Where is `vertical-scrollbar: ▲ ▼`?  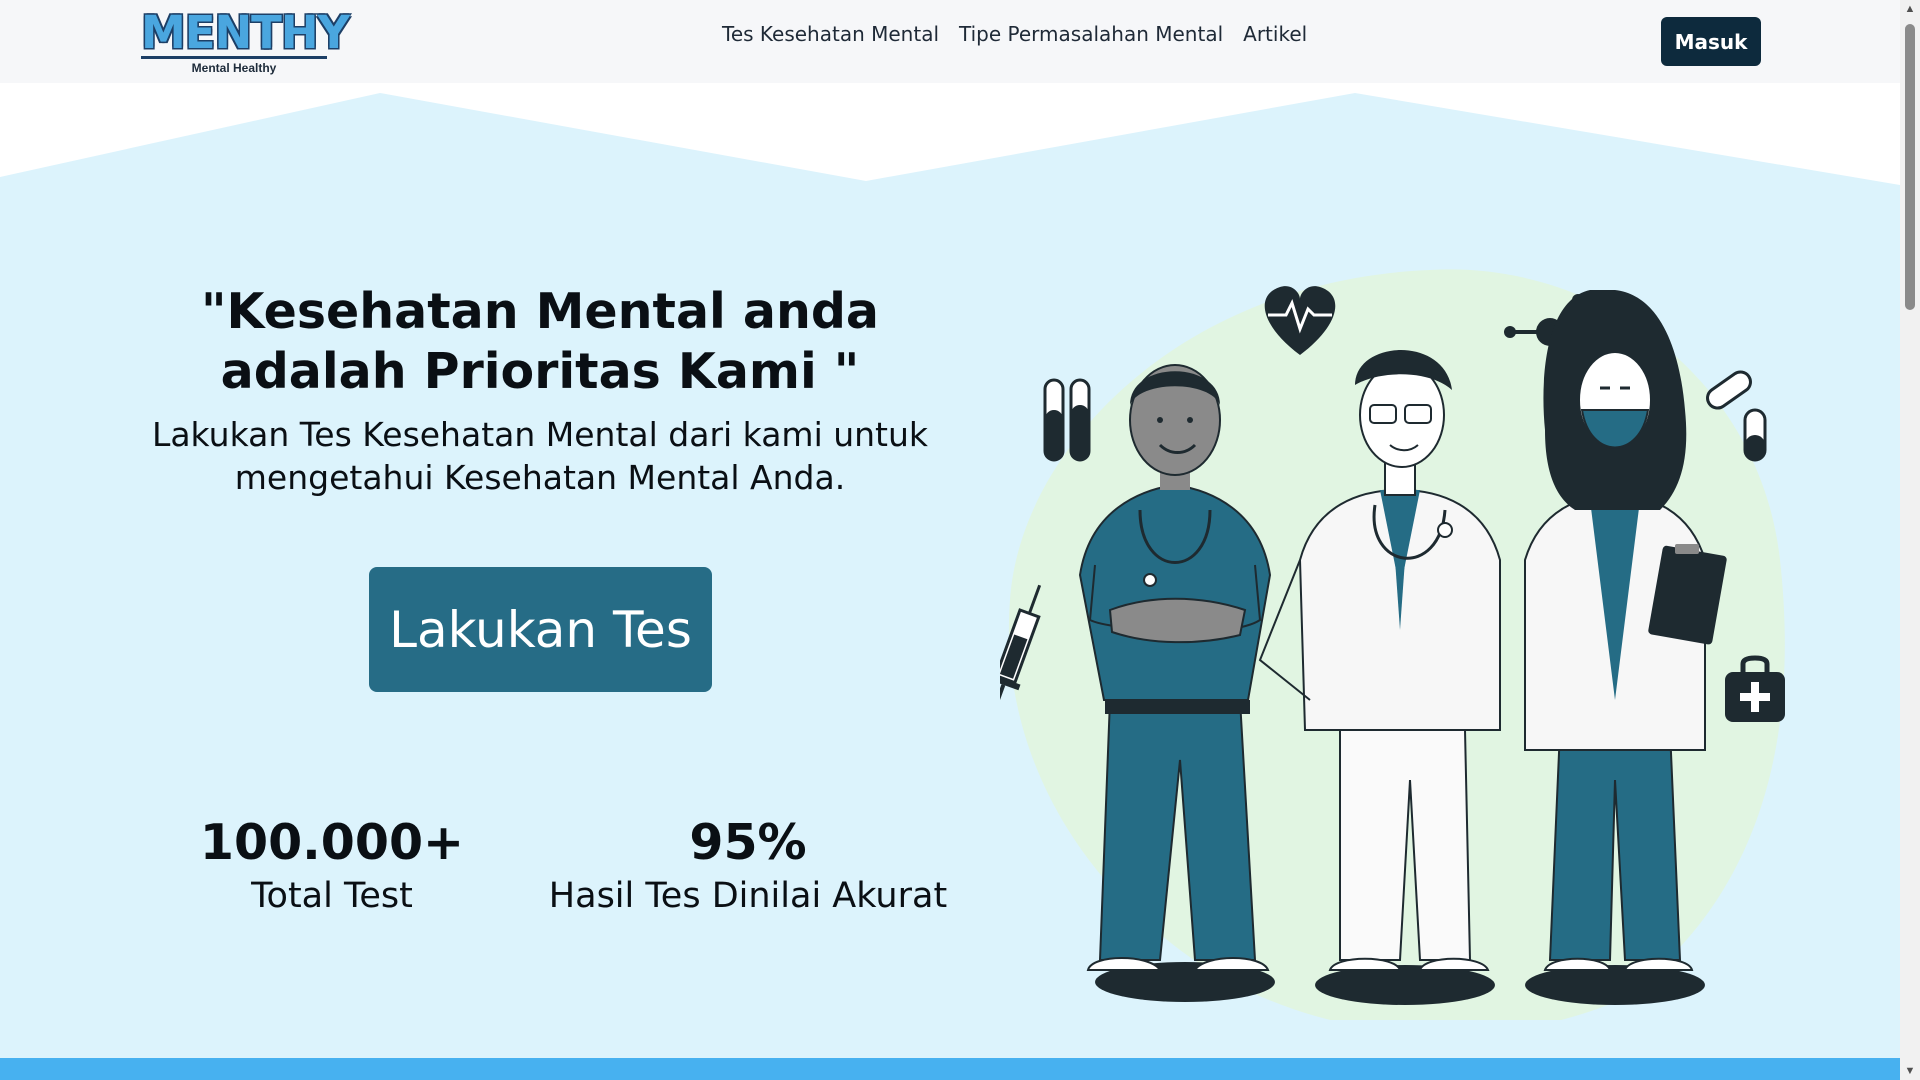
vertical-scrollbar: ▲ ▼ is located at coordinates (1910, 540).